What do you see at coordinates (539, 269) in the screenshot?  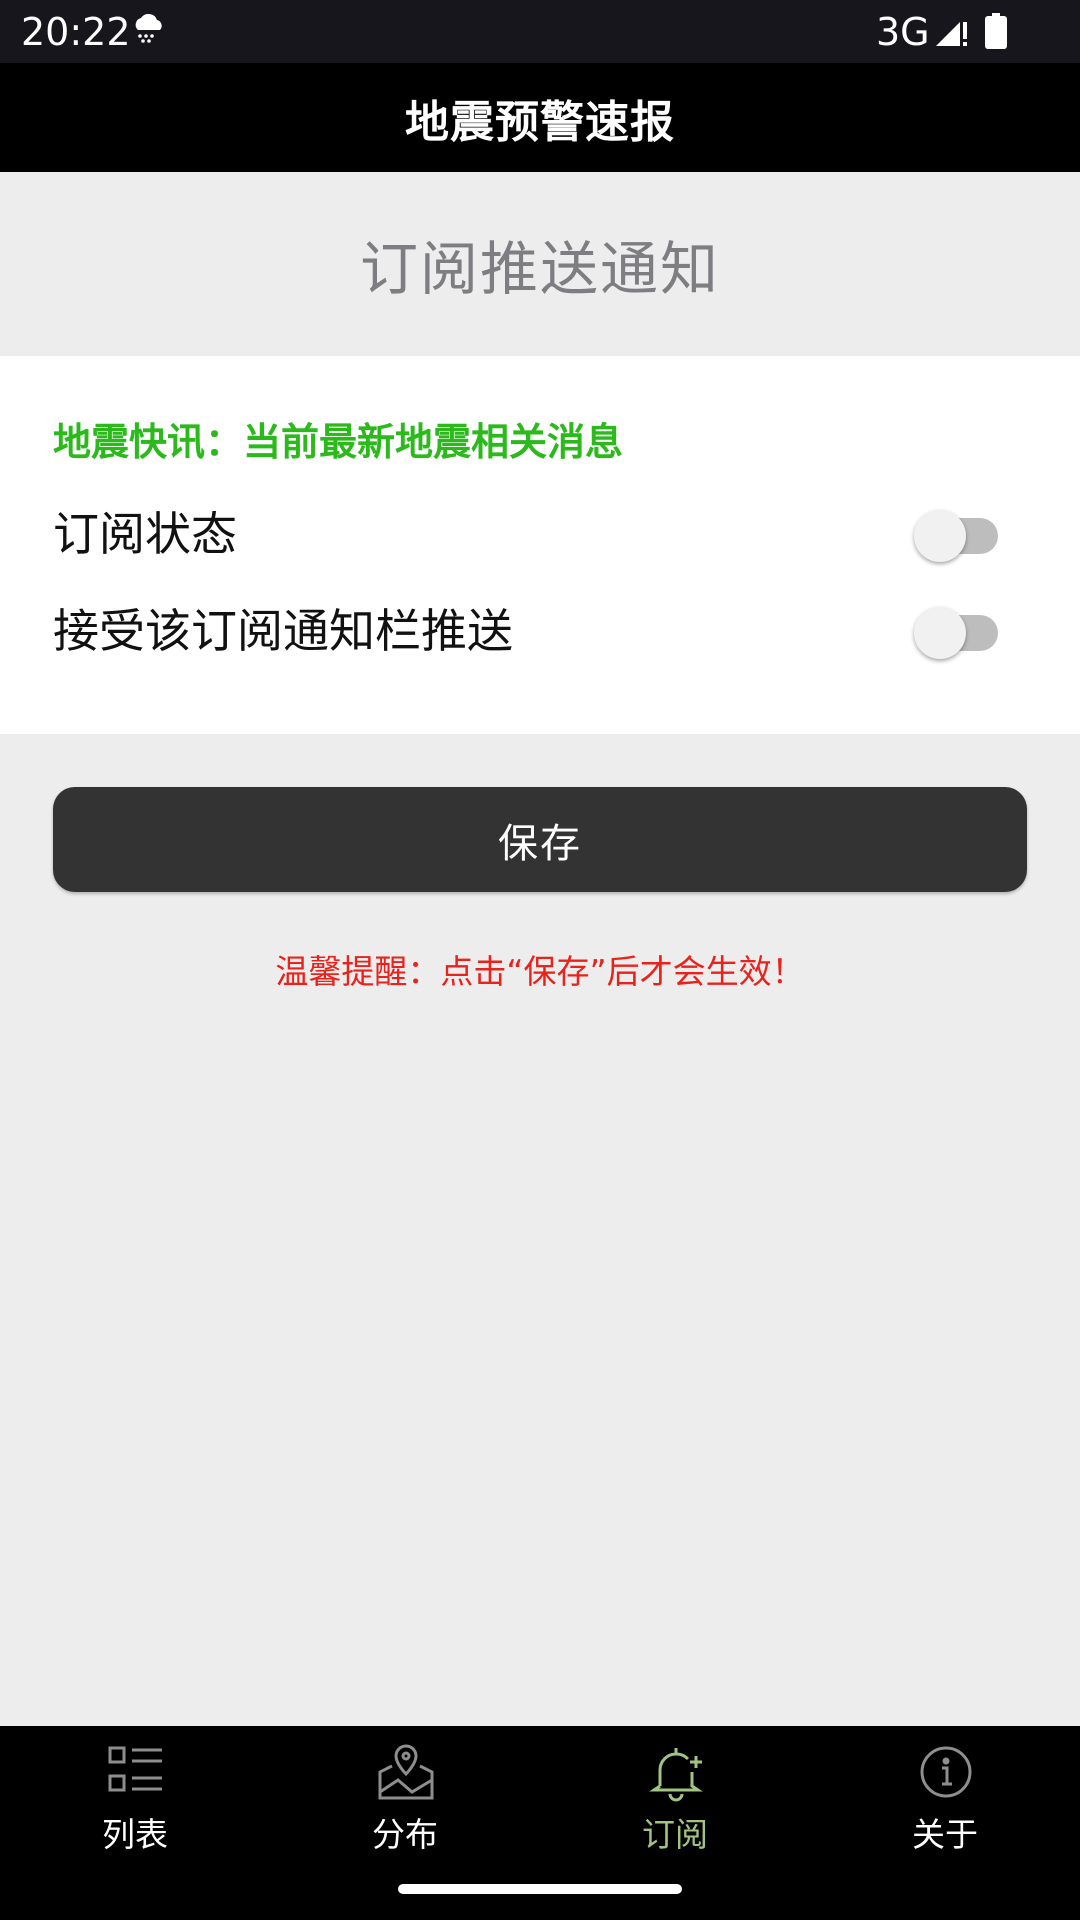 I see `section-title: 订阅推送通知` at bounding box center [539, 269].